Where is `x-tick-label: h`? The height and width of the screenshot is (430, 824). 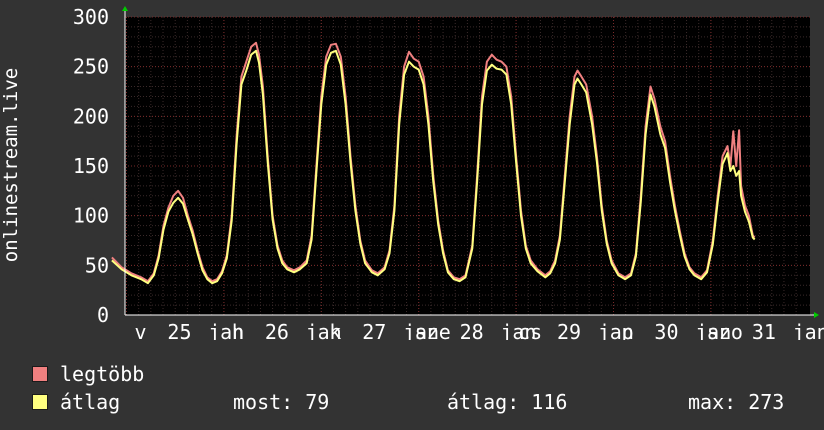
x-tick-label: h is located at coordinates (238, 330).